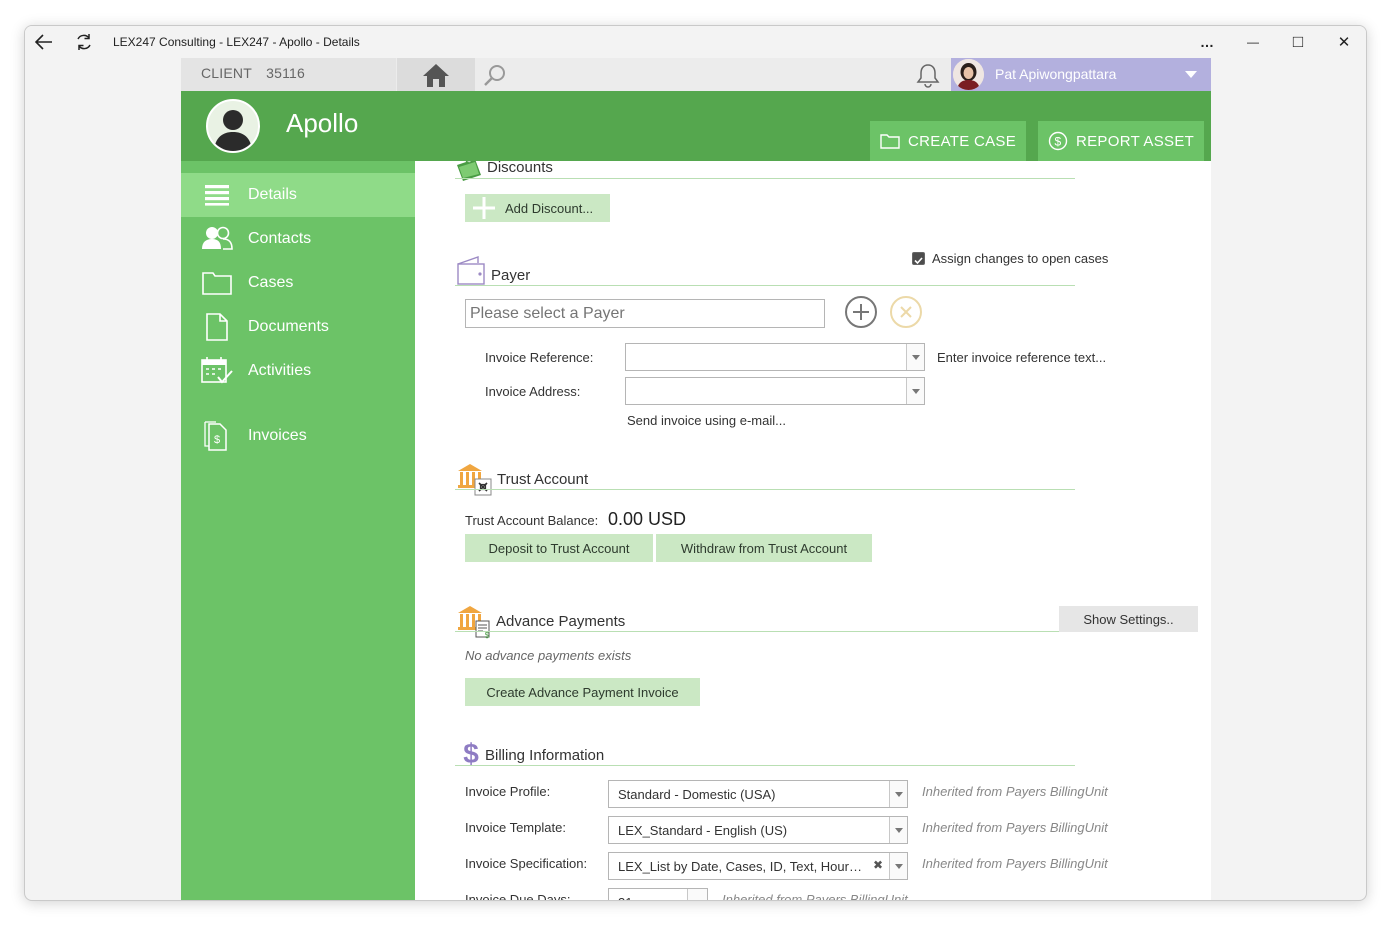 The image size is (1390, 925). Describe the element at coordinates (697, 794) in the screenshot. I see `invoice-profile-value: Standard - Domestic (USA)` at that location.